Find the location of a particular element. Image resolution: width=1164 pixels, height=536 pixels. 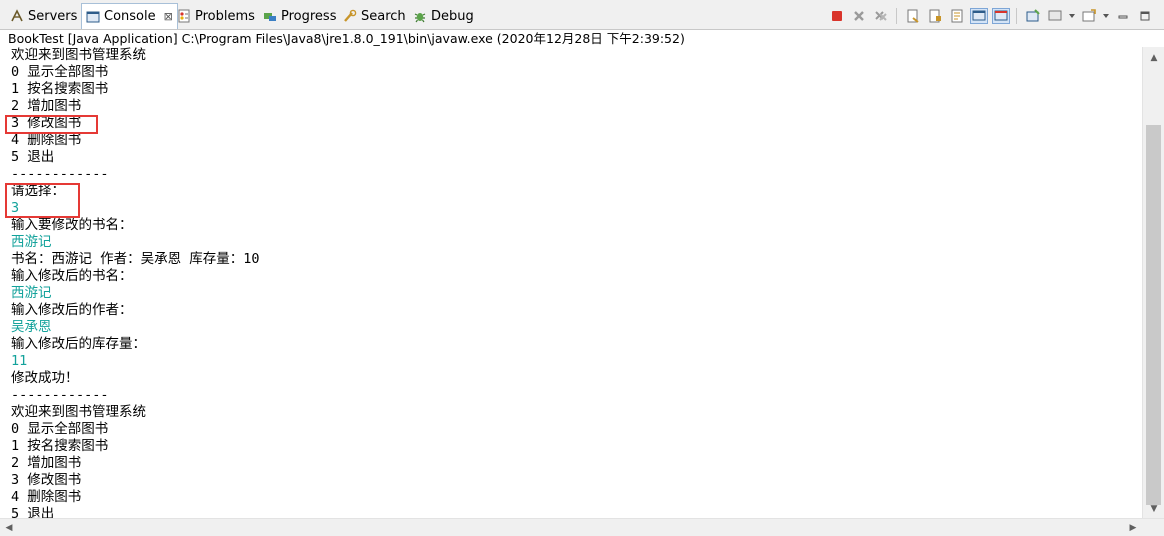

scrollbar-thumb is located at coordinates (1153, 315).